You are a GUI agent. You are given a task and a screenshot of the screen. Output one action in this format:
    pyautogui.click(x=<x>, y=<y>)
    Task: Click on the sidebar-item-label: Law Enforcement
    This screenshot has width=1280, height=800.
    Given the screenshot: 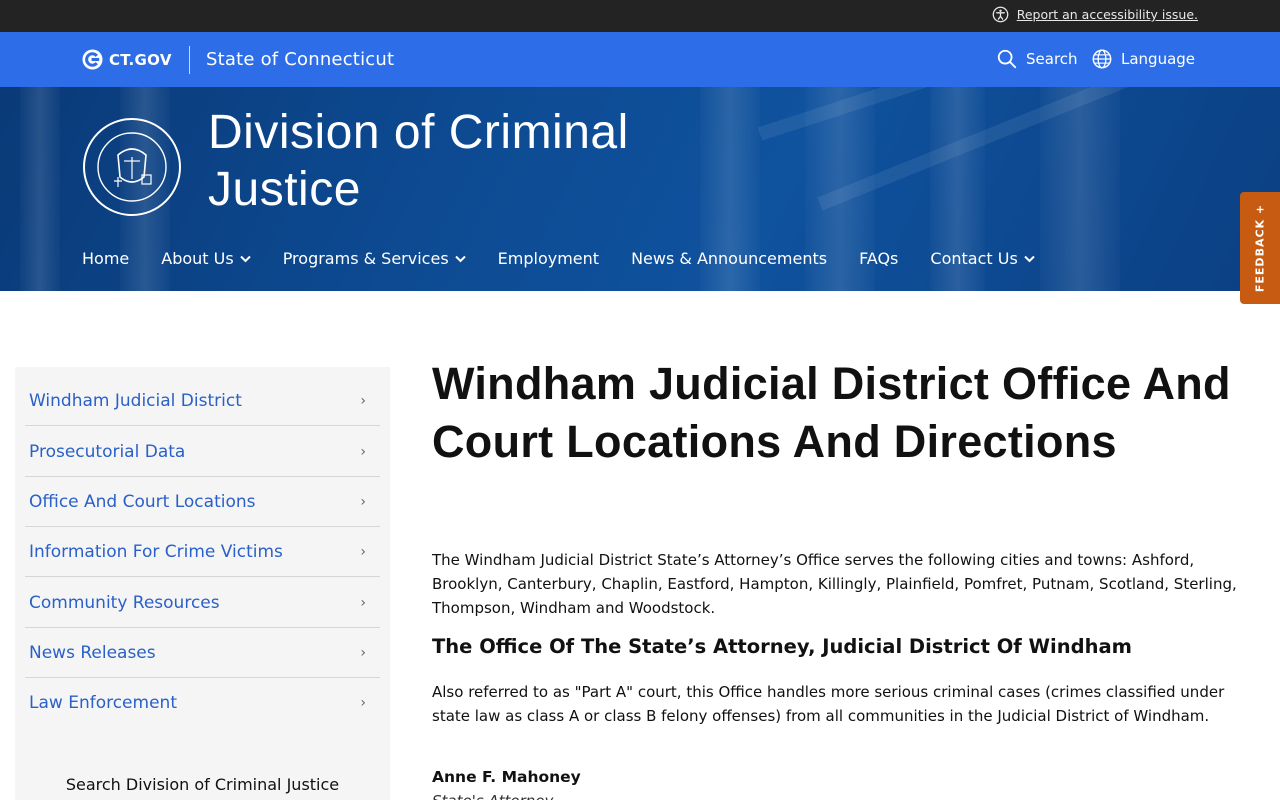 What is the action you would take?
    pyautogui.click(x=103, y=703)
    